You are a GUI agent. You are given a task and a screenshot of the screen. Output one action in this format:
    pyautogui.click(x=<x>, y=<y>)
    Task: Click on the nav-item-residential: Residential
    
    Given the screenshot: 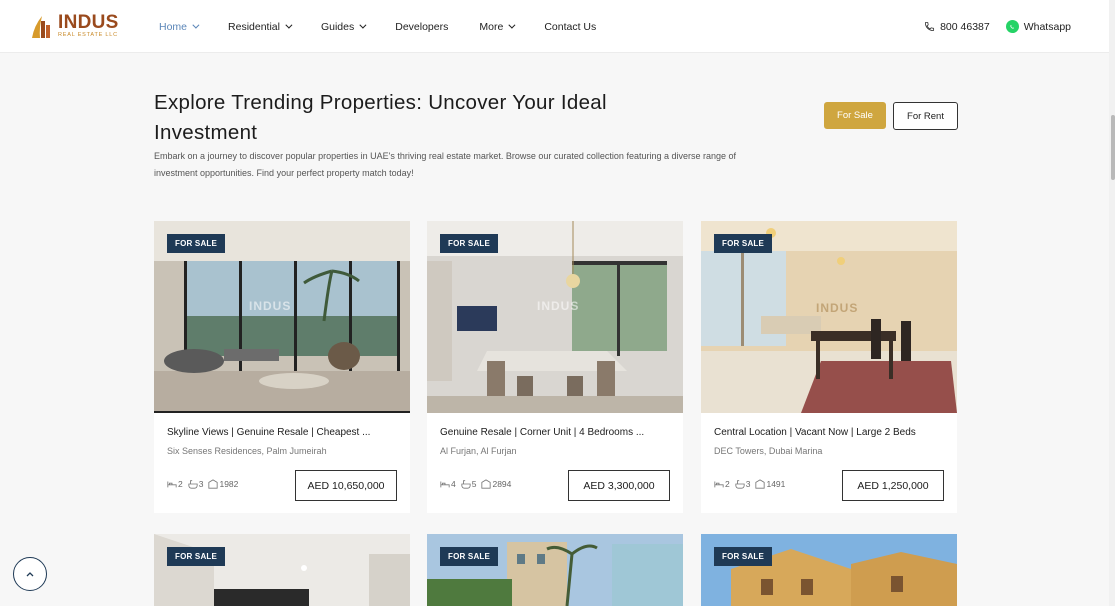 What is the action you would take?
    pyautogui.click(x=260, y=26)
    